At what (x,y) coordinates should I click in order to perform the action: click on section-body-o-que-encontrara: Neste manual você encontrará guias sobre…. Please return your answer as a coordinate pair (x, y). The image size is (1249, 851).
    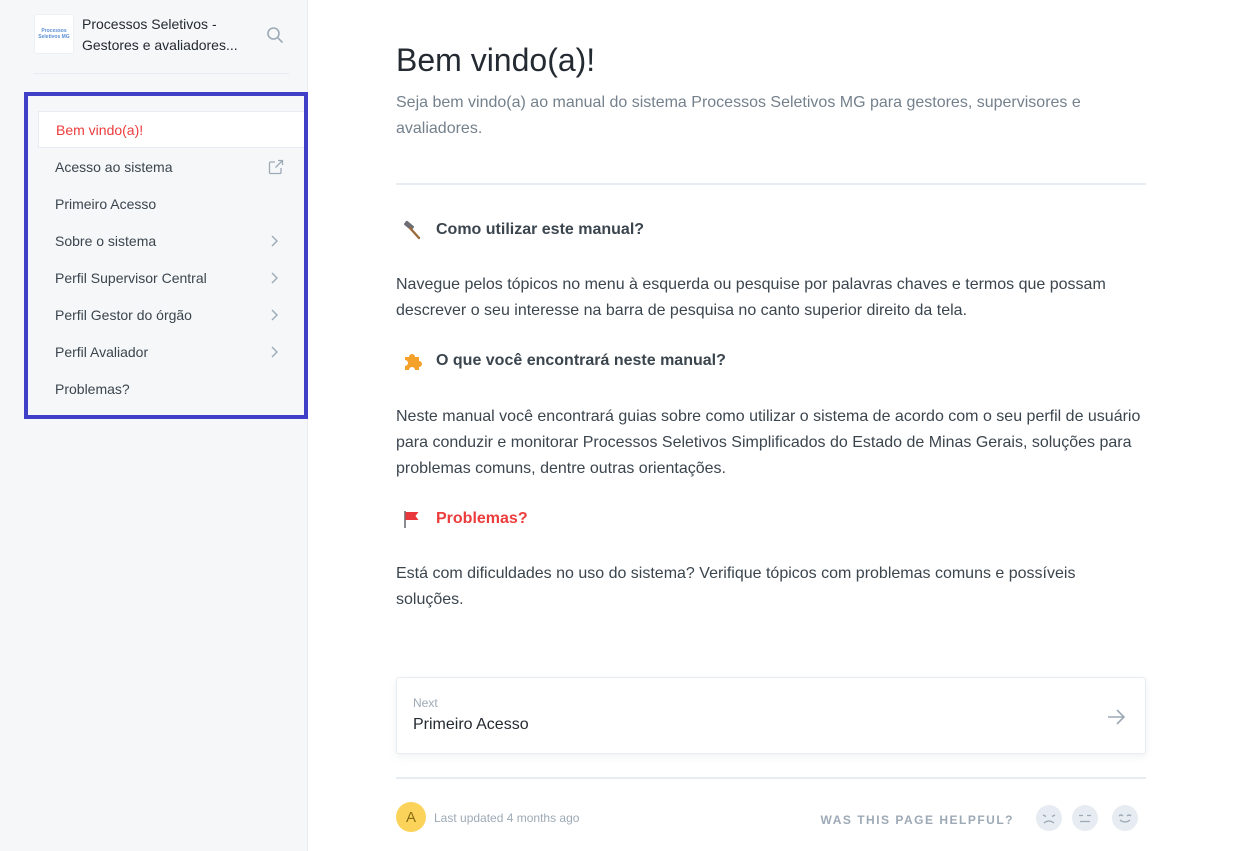
    Looking at the image, I should click on (768, 442).